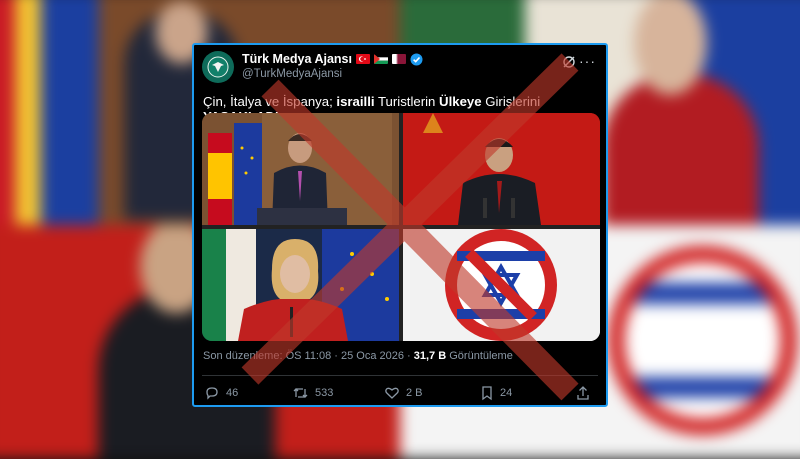  I want to click on bookmark-count: 24, so click(506, 393).